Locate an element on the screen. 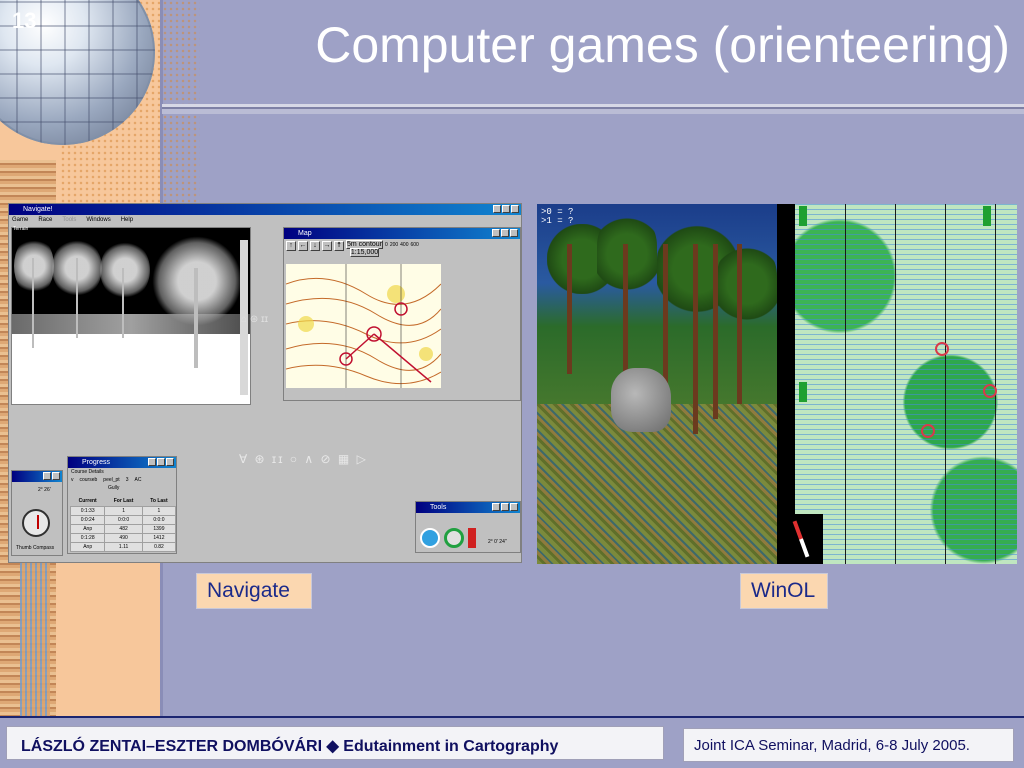 The image size is (1024, 768). view-divider is located at coordinates (786, 384).